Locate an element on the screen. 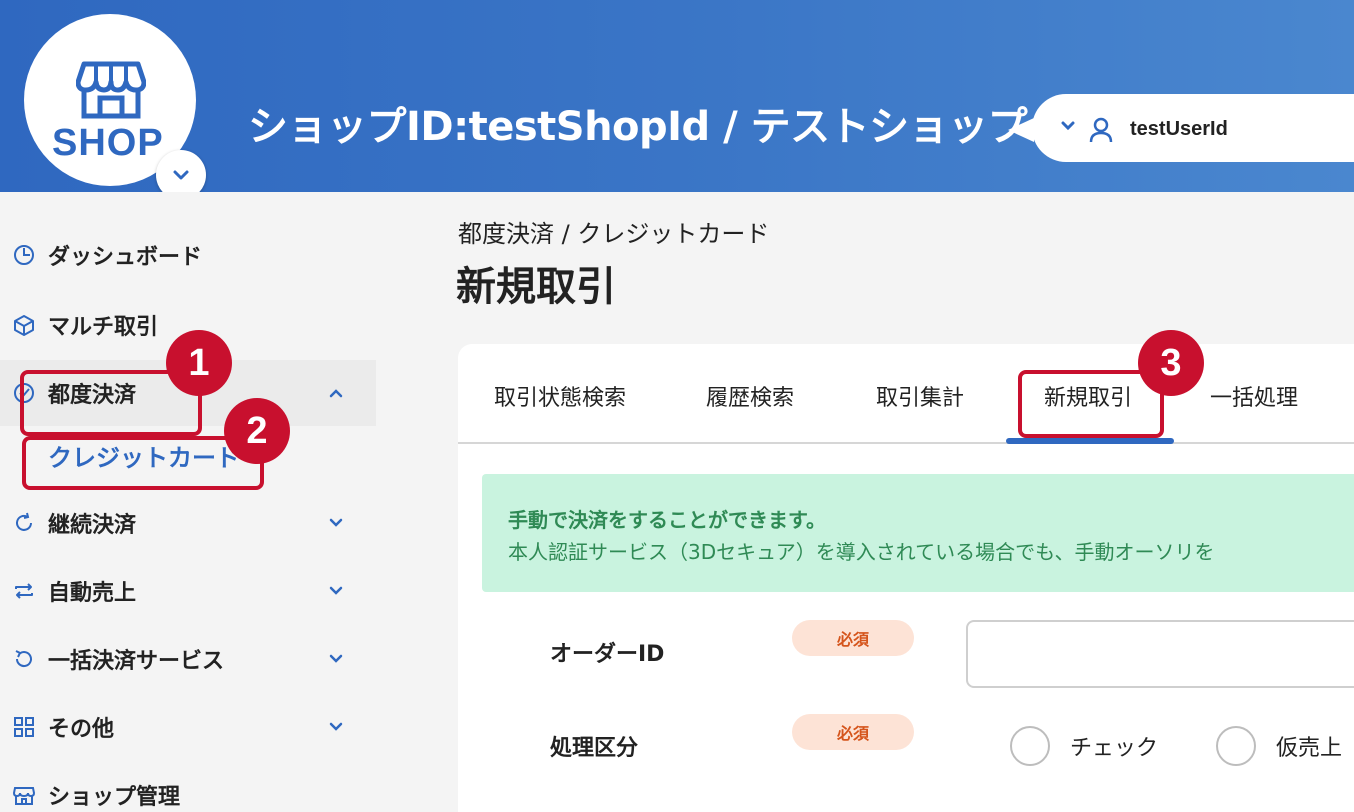  tab-bar: 取引状態検索 履歴検索 取引集計 新規取引 一括処理 is located at coordinates (906, 394).